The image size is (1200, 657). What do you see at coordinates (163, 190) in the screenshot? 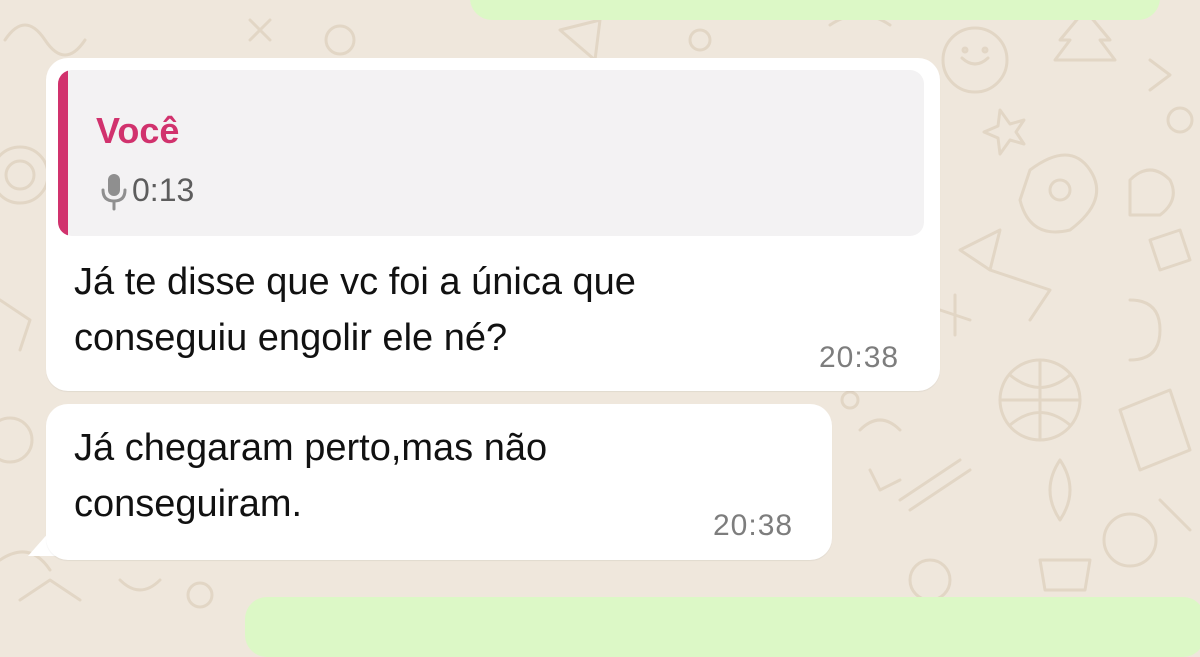
I see `voice-note-duration: 0:13` at bounding box center [163, 190].